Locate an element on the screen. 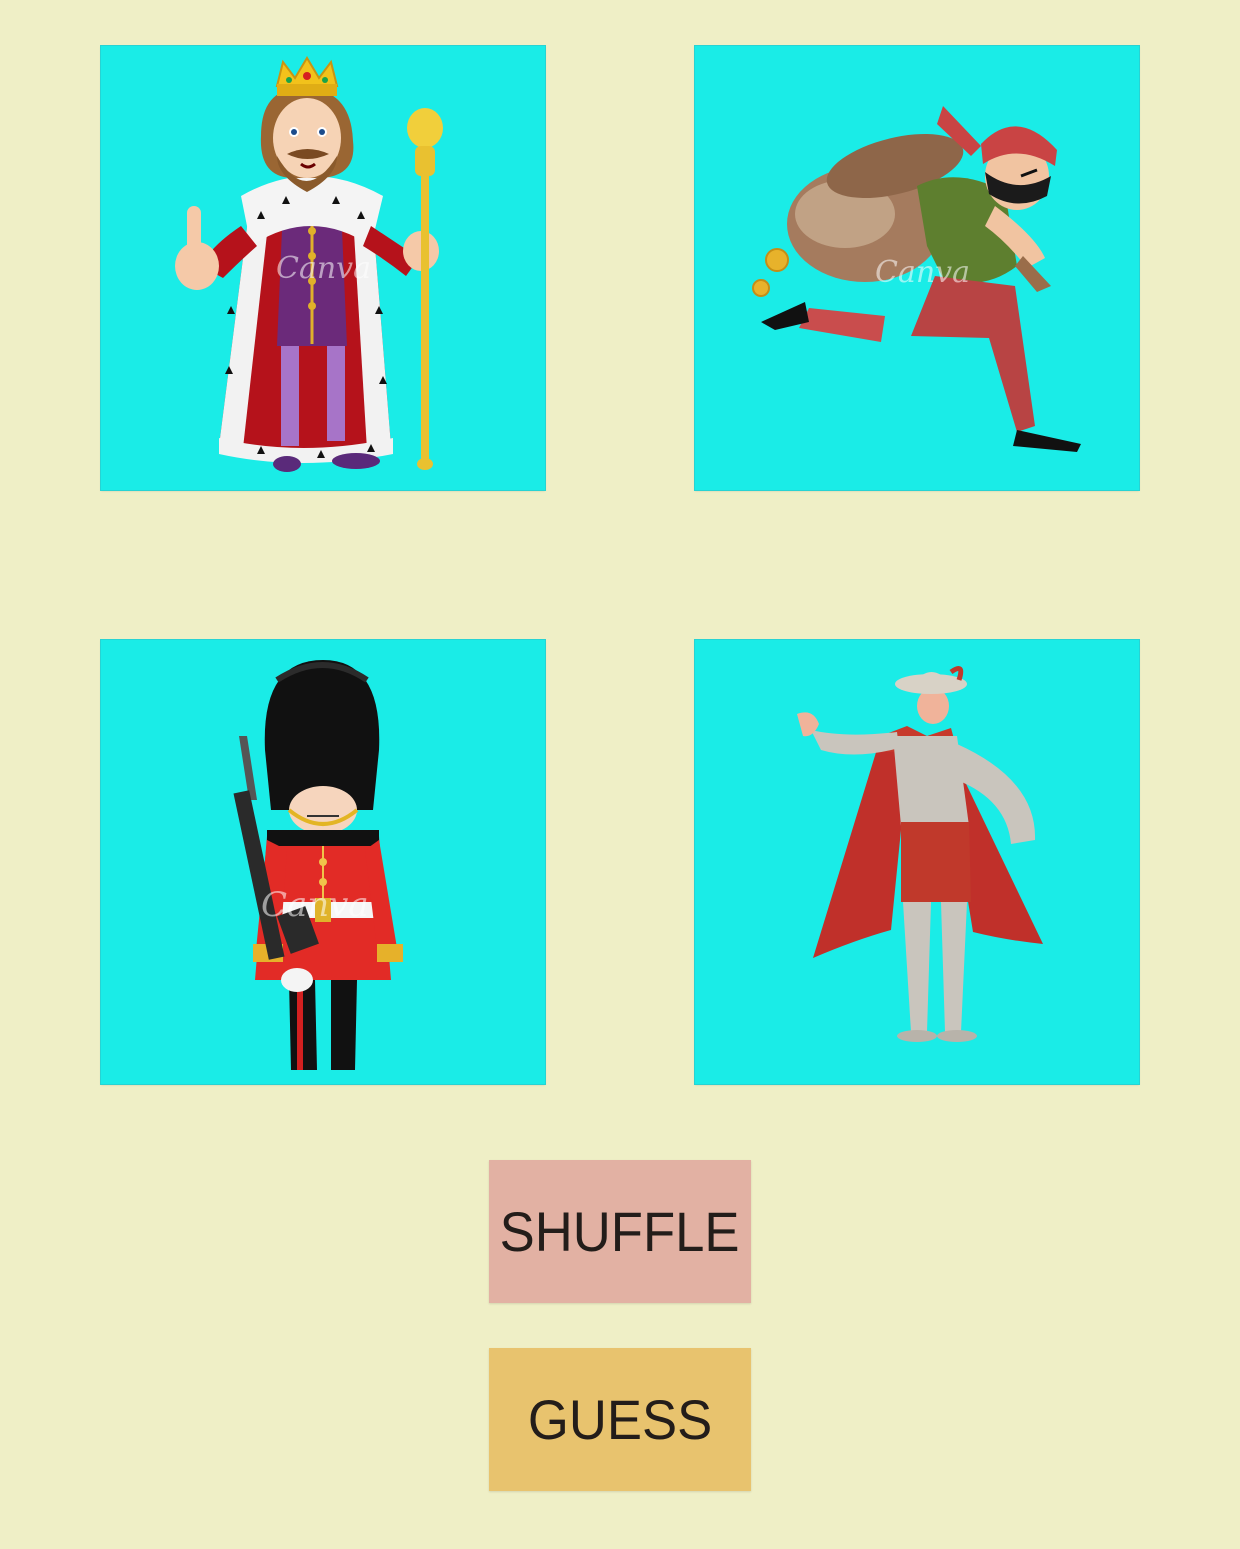 The image size is (1240, 1549). guess-button-label: GUESS is located at coordinates (620, 1419).